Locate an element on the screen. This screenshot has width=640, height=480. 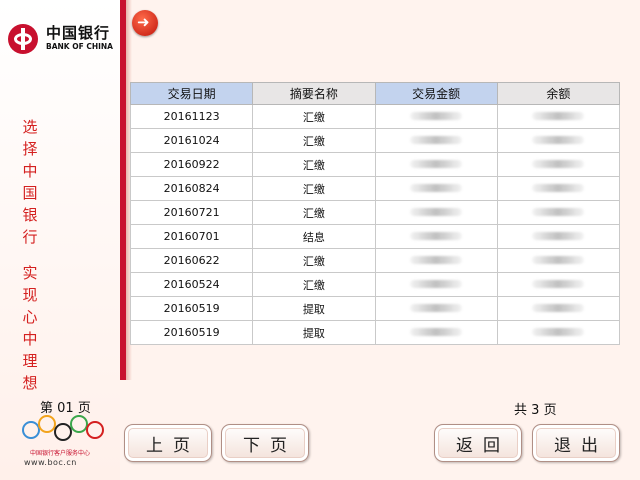
header-summary: 摘要名称 is located at coordinates (314, 93).